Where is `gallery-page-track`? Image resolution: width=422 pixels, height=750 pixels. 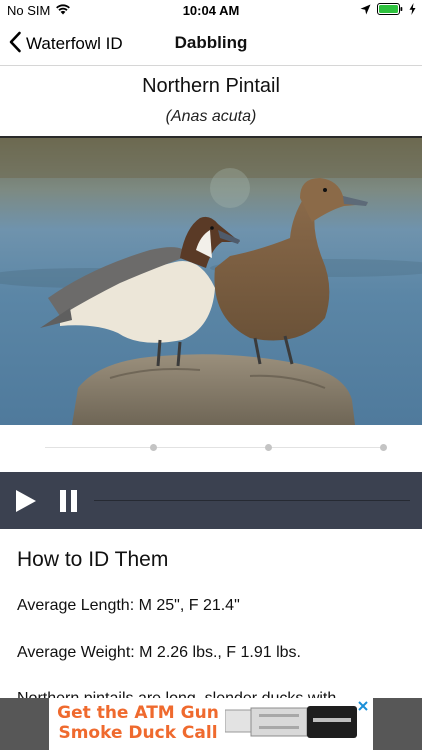 gallery-page-track is located at coordinates (215, 447).